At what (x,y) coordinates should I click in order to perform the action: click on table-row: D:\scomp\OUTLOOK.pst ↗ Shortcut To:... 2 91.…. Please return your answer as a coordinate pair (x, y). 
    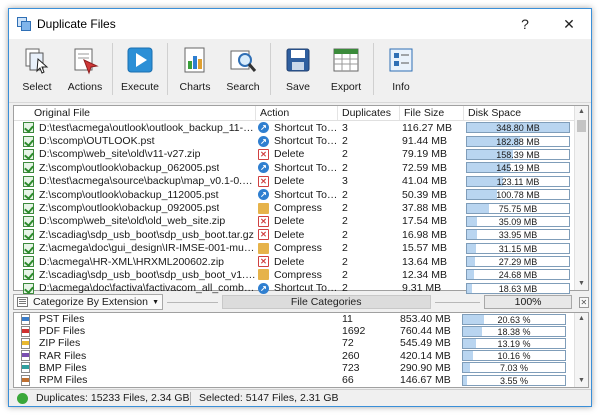
    Looking at the image, I should click on (294, 140).